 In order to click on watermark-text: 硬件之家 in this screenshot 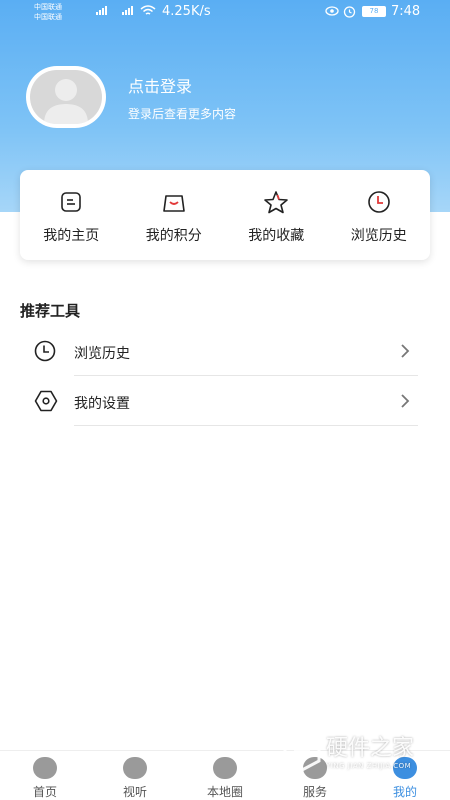, I will do `click(370, 748)`.